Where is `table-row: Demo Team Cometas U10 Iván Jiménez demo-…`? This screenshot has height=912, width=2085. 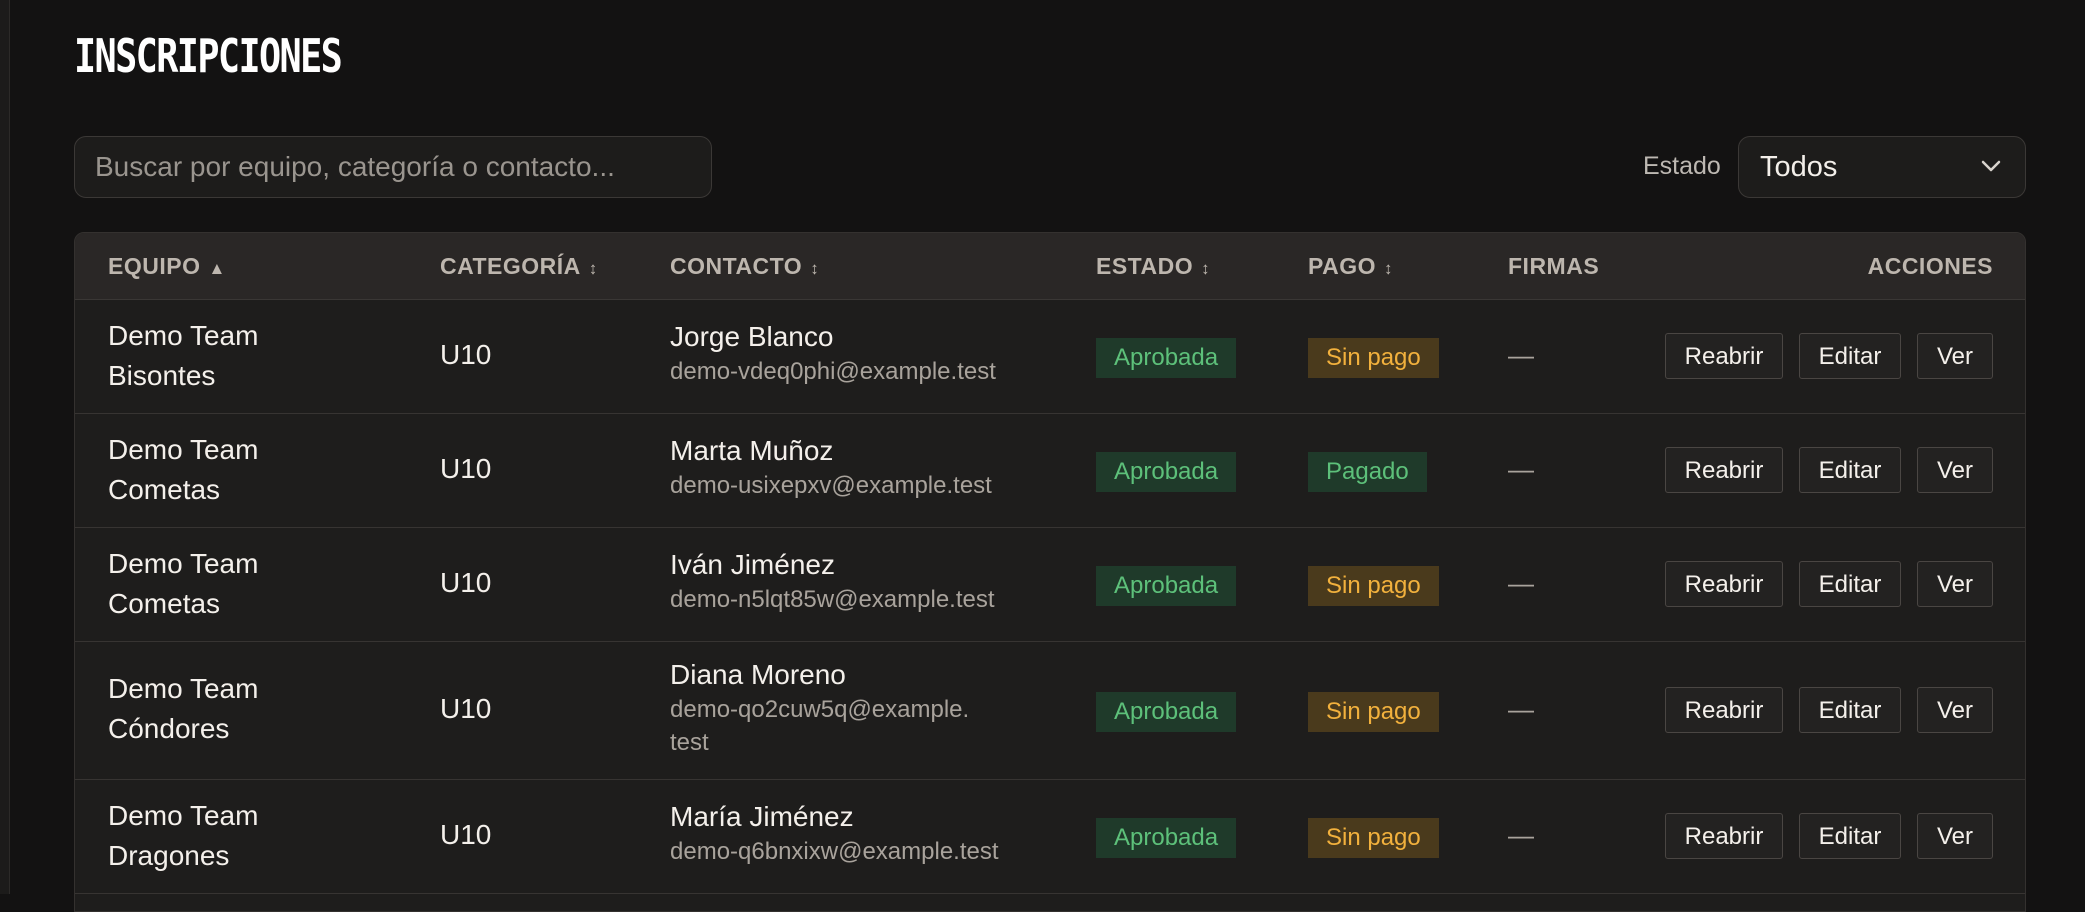 table-row: Demo Team Cometas U10 Iván Jiménez demo-… is located at coordinates (1050, 585).